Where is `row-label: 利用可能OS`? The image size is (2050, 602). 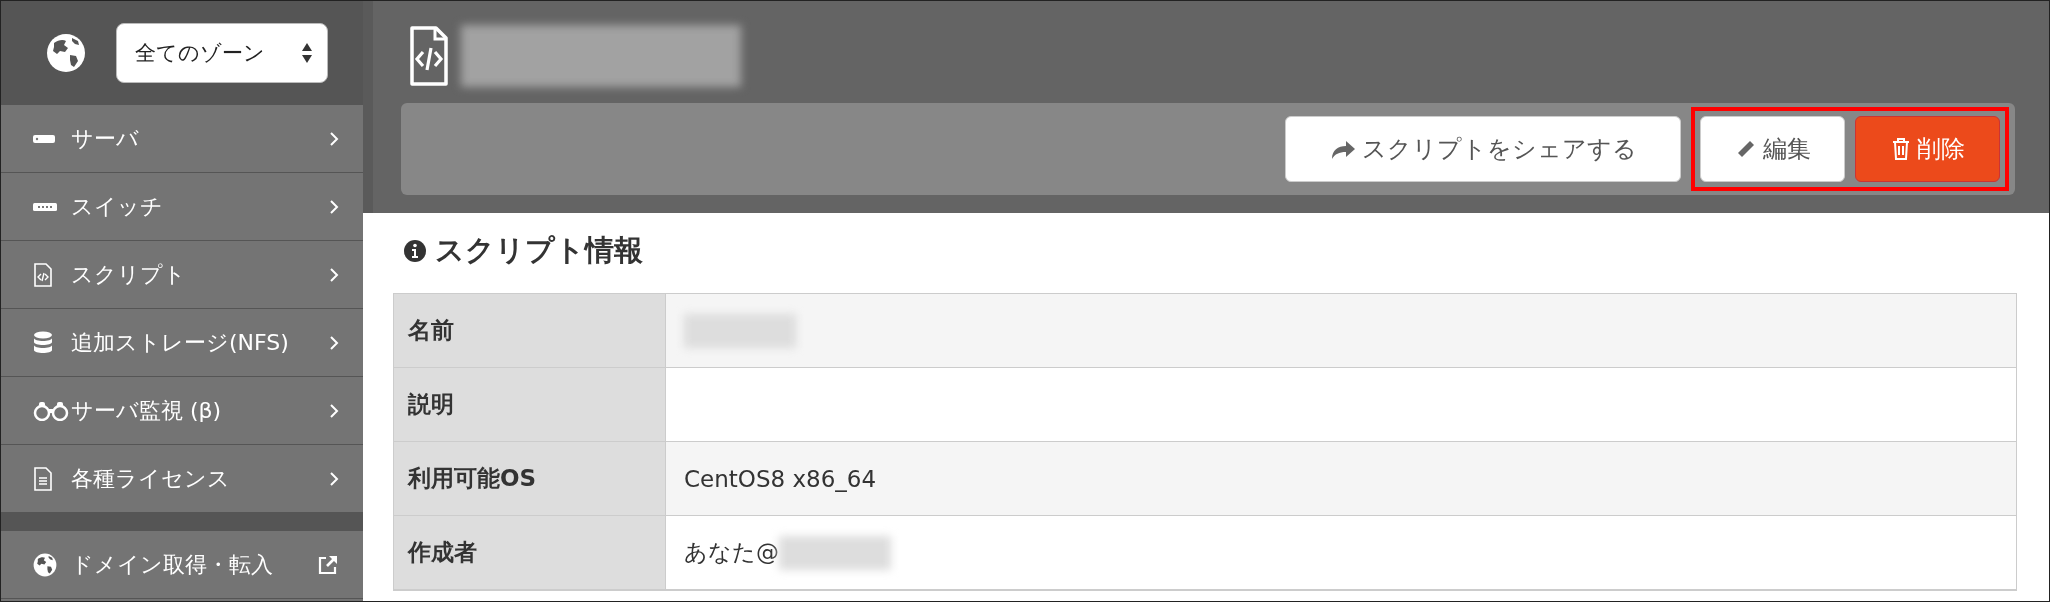
row-label: 利用可能OS is located at coordinates (530, 479).